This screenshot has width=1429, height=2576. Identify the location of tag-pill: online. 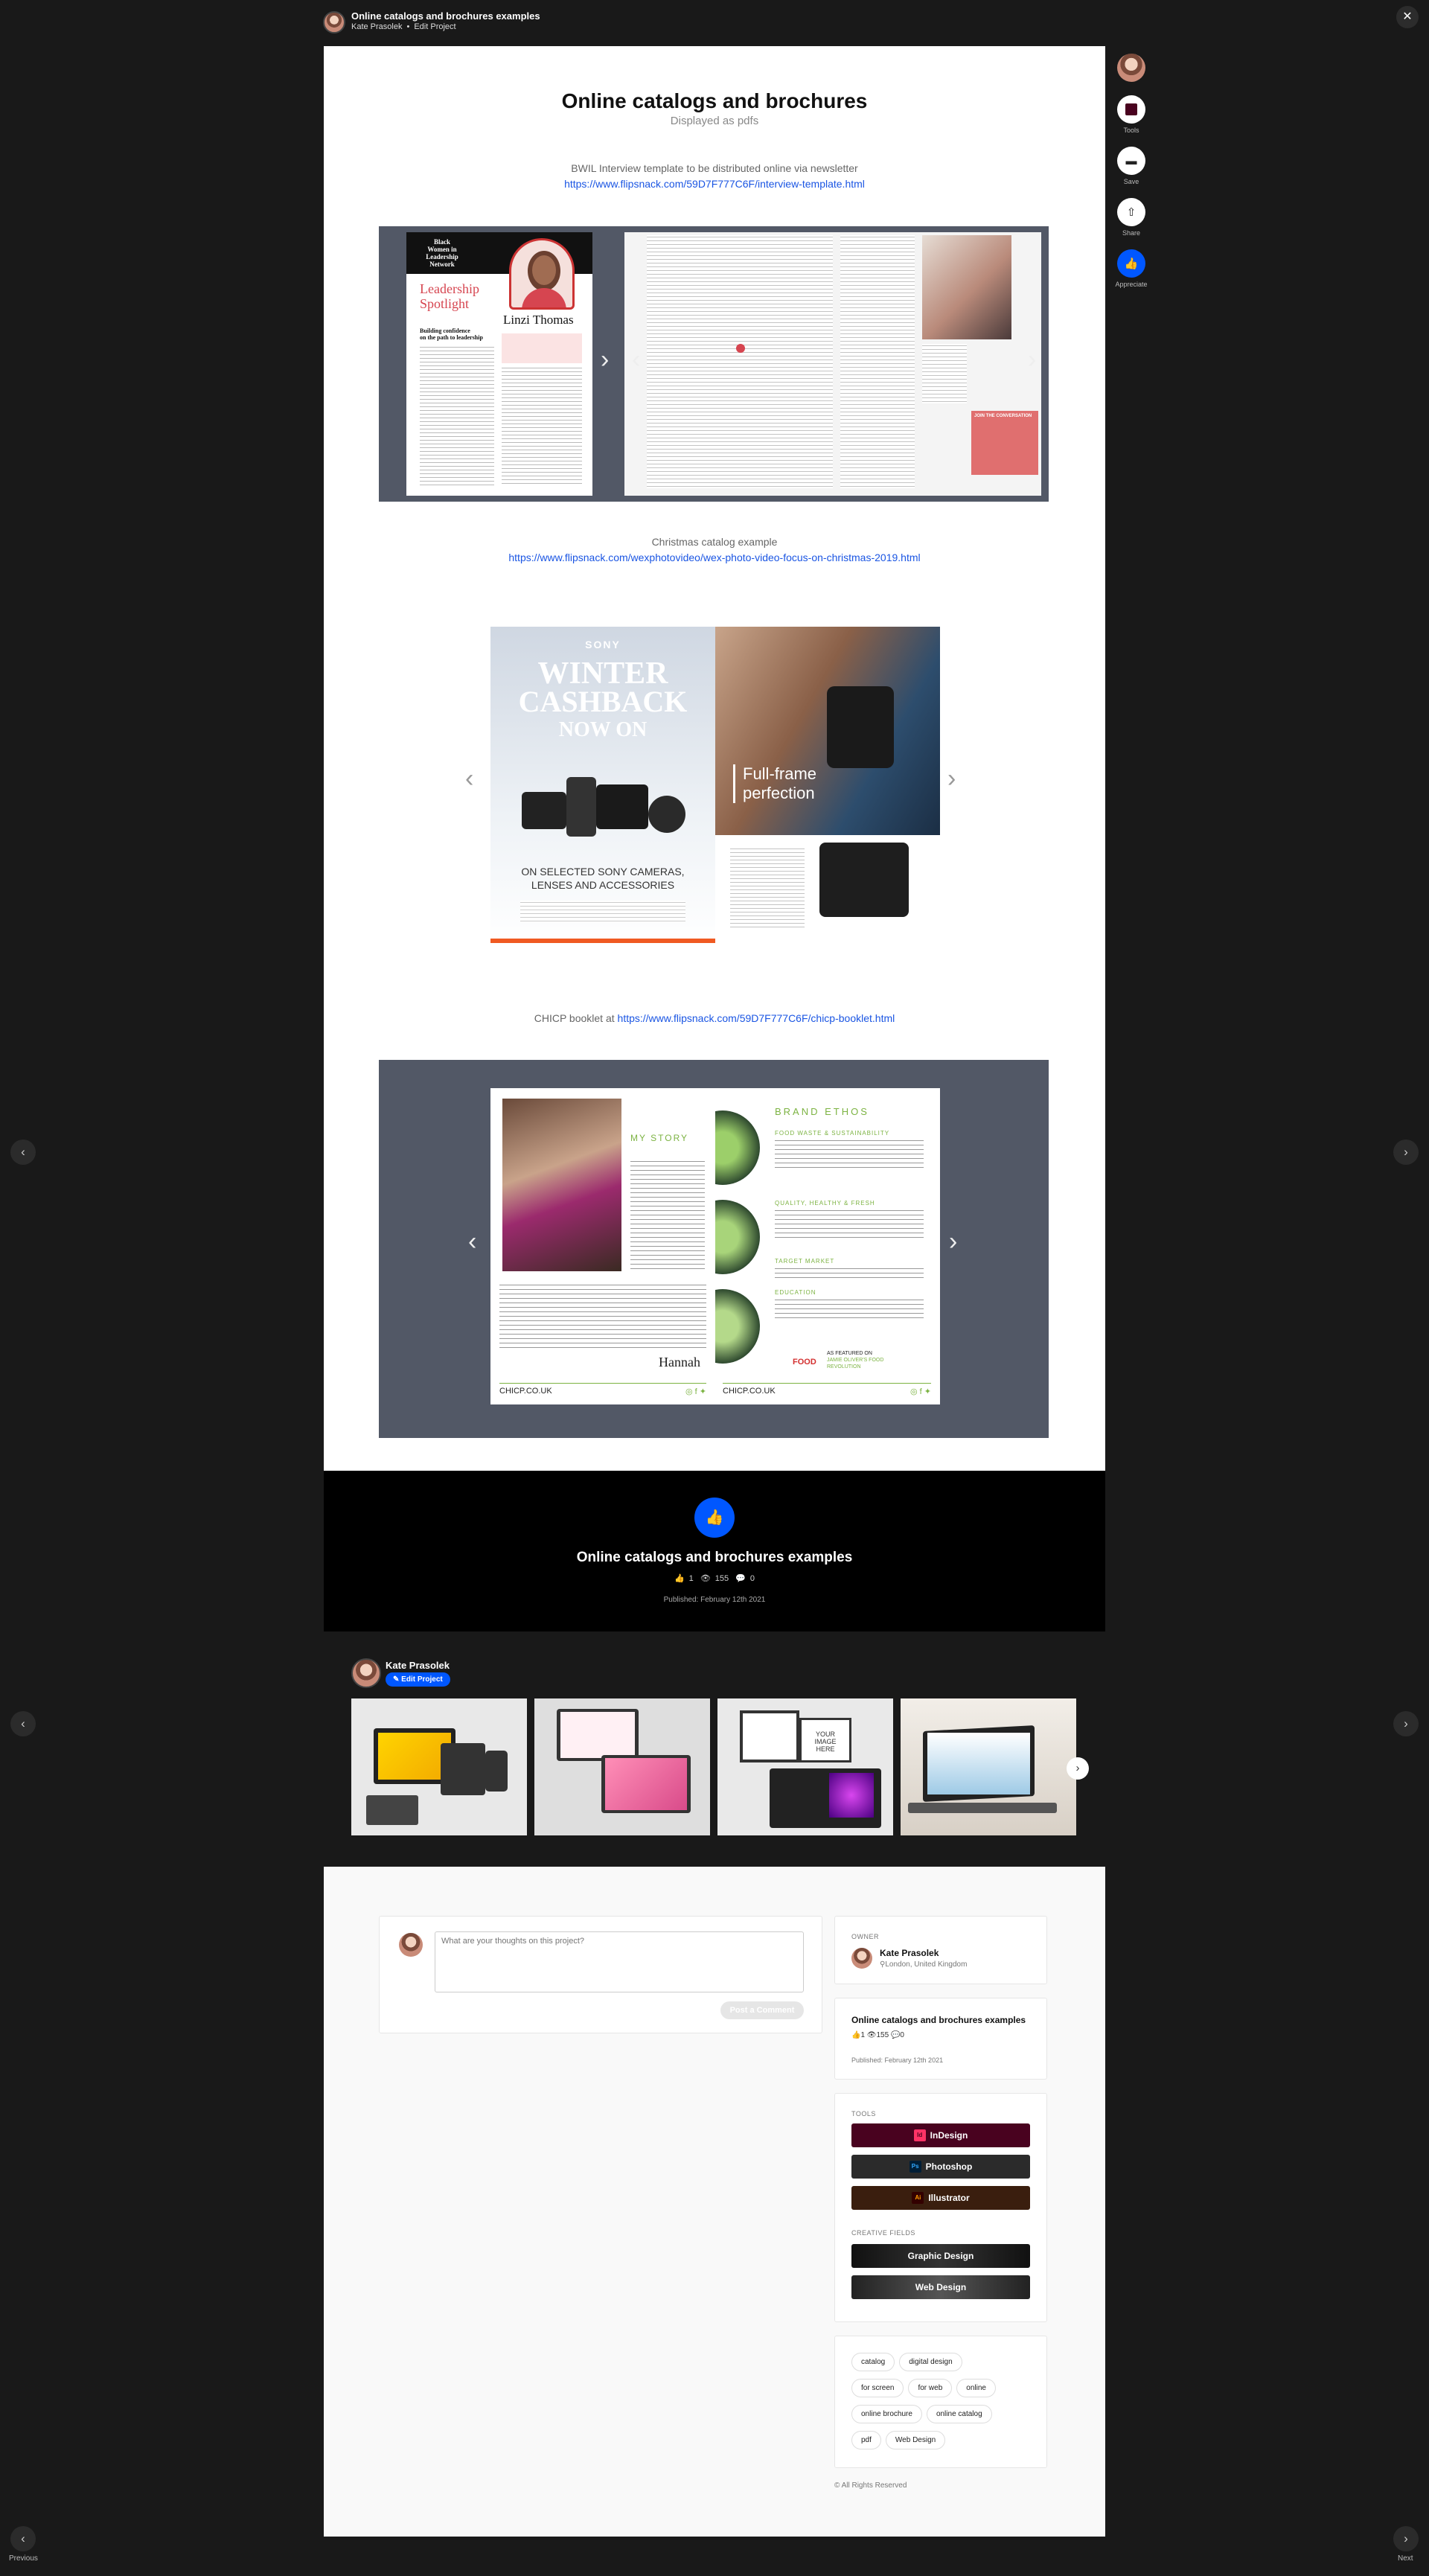
(976, 2388).